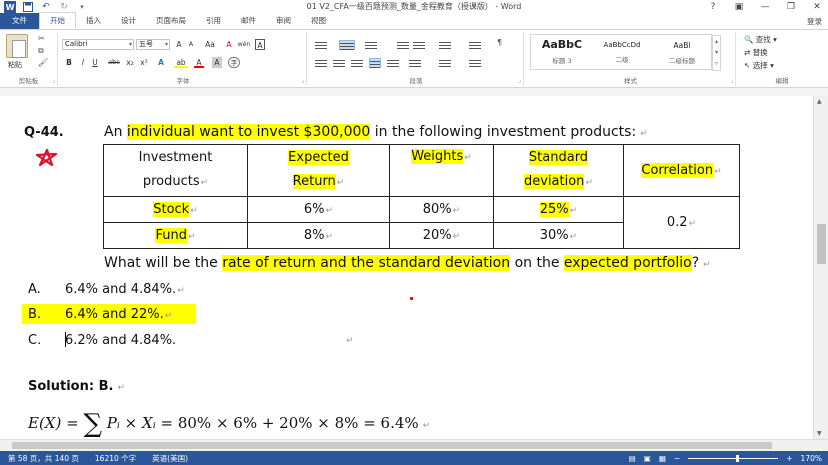  What do you see at coordinates (53, 80) in the screenshot?
I see `clipboard-launcher-icon: ⌟` at bounding box center [53, 80].